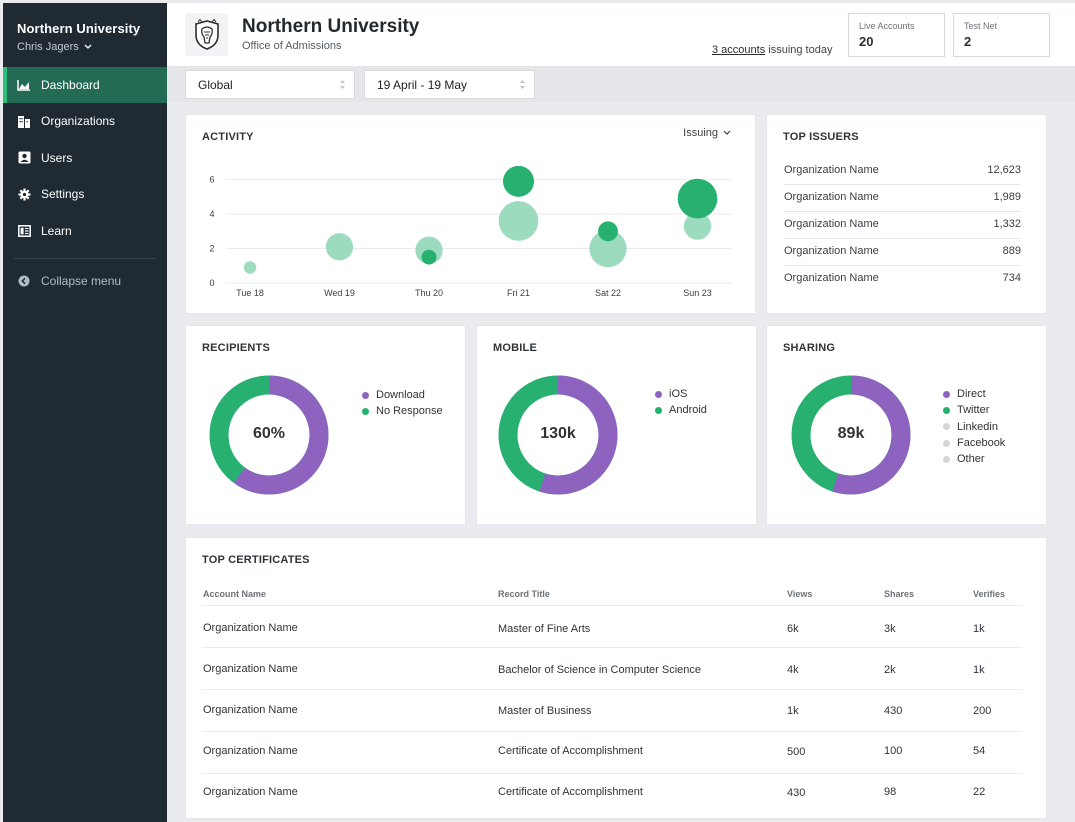 Image resolution: width=1075 pixels, height=822 pixels. What do you see at coordinates (697, 293) in the screenshot?
I see `x-tick-label: Sun 23` at bounding box center [697, 293].